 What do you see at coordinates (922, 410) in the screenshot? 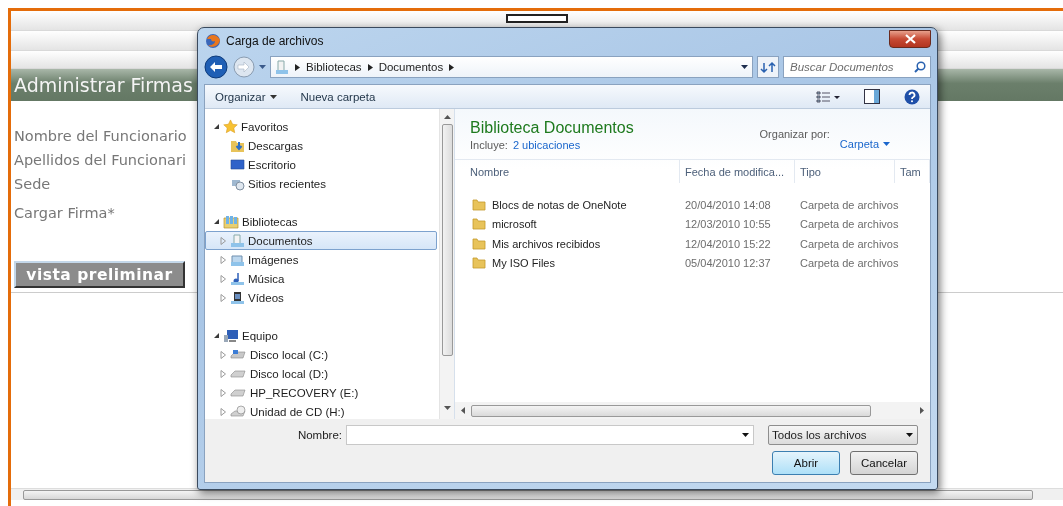
I see `scroll-right-icon` at bounding box center [922, 410].